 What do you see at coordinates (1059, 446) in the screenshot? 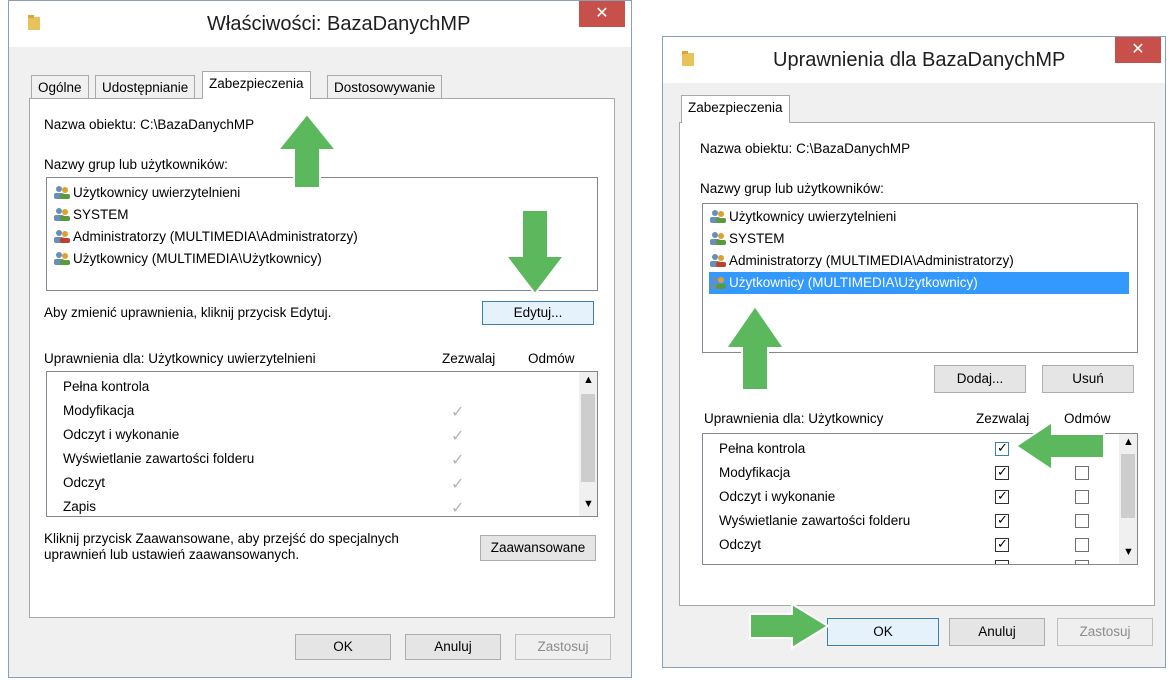
I see `arrow-left-icon` at bounding box center [1059, 446].